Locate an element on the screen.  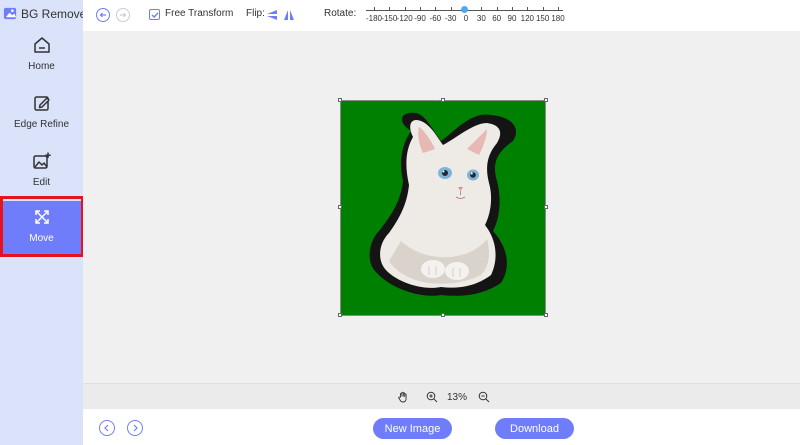
zoom-out-icon is located at coordinates (484, 397).